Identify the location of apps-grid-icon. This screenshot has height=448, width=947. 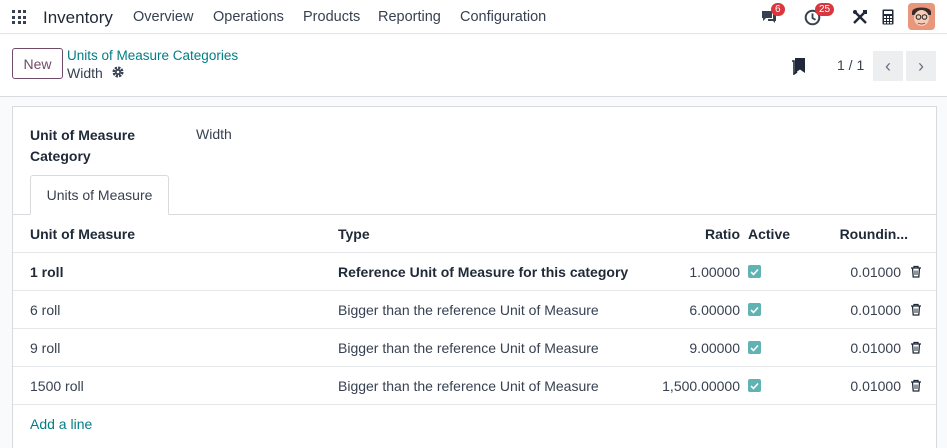
(19, 17).